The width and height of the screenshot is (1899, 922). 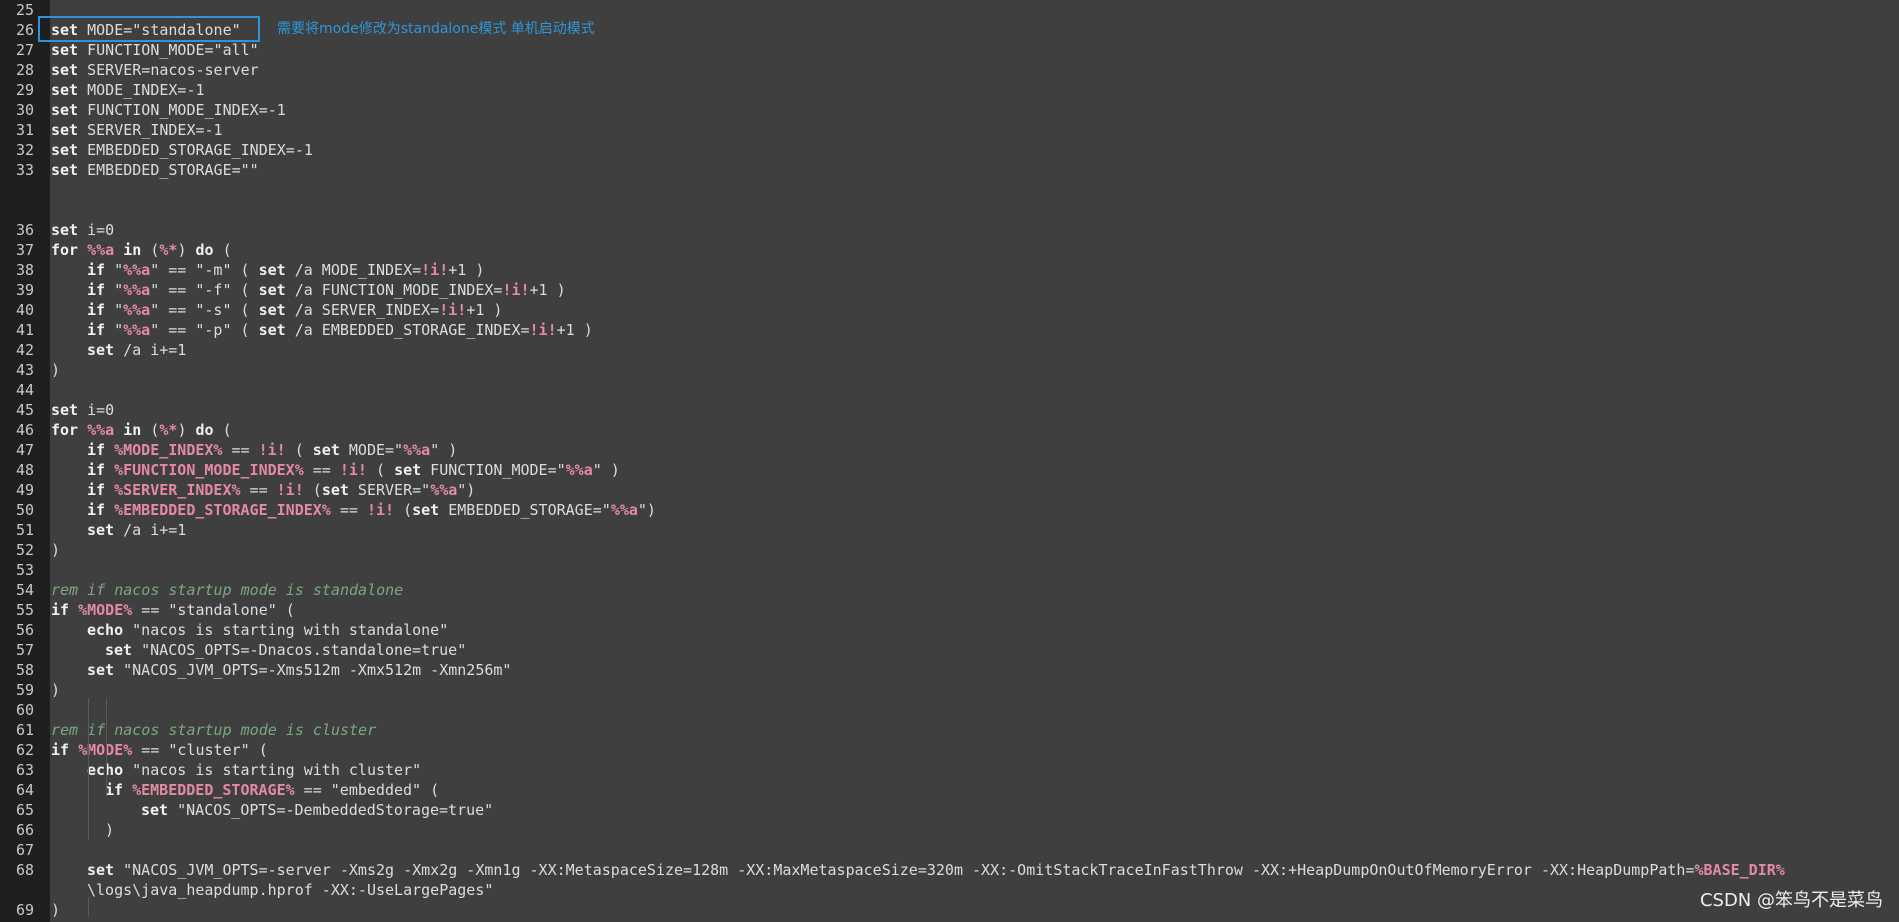 I want to click on code-token: do, so click(x=204, y=250).